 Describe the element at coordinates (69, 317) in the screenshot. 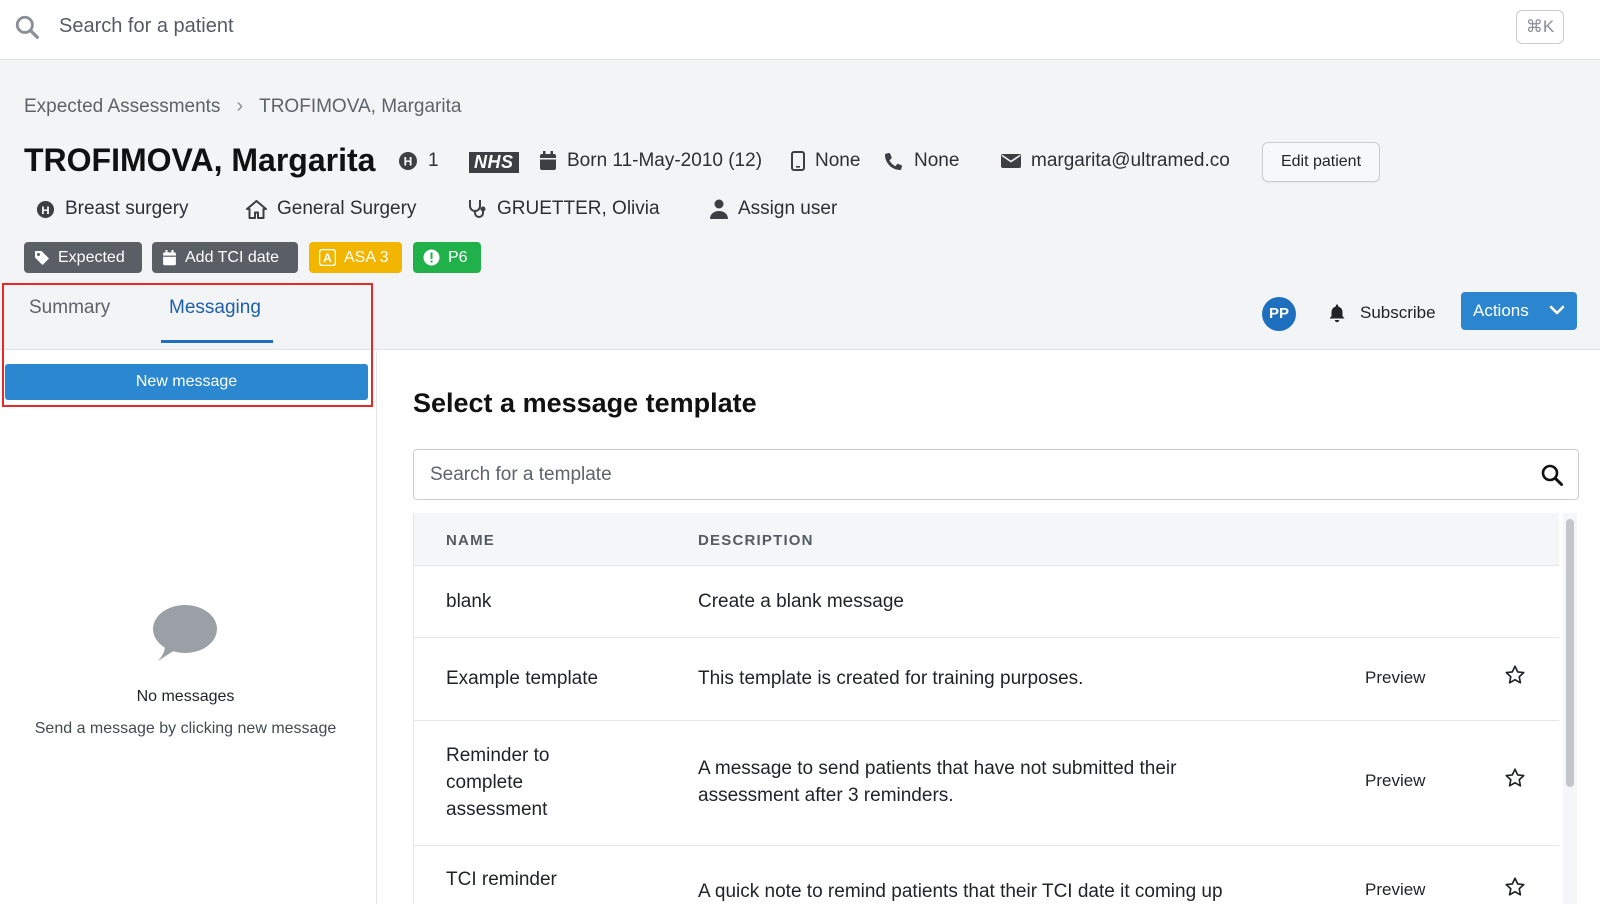

I see `tab-summary: Summary` at that location.